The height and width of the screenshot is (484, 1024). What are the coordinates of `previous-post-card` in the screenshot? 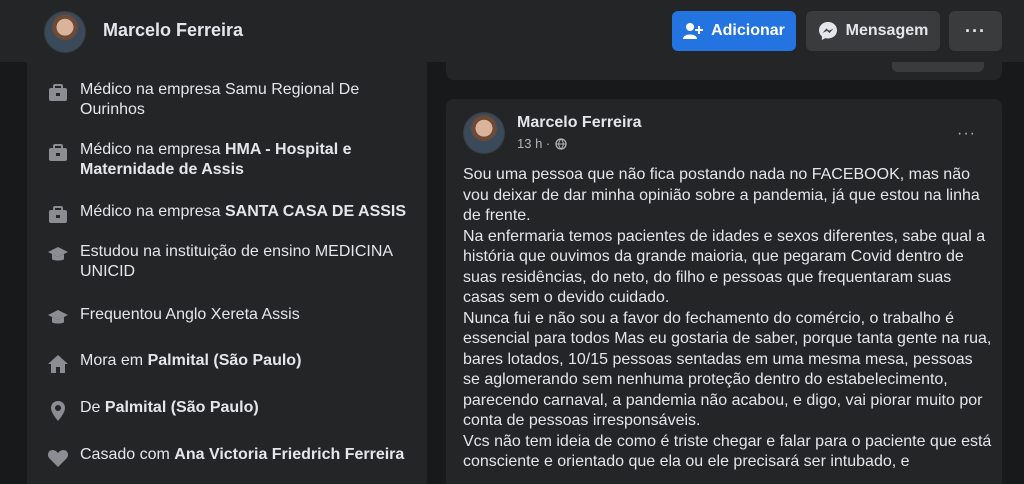 It's located at (724, 71).